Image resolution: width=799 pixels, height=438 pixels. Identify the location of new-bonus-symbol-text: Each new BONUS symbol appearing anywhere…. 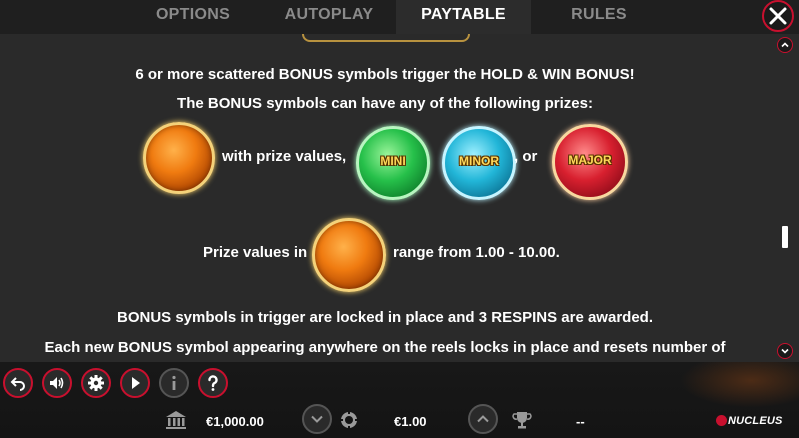
(385, 347).